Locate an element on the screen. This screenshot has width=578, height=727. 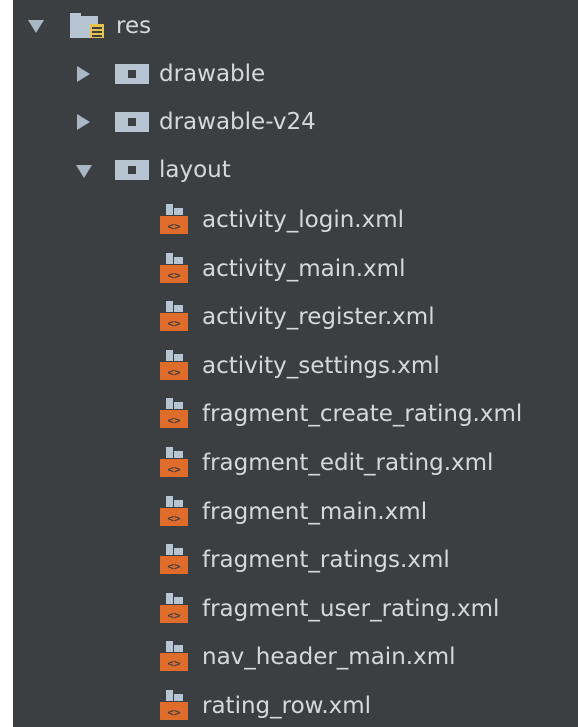
tree-node-label: rating_row.xml is located at coordinates (287, 706).